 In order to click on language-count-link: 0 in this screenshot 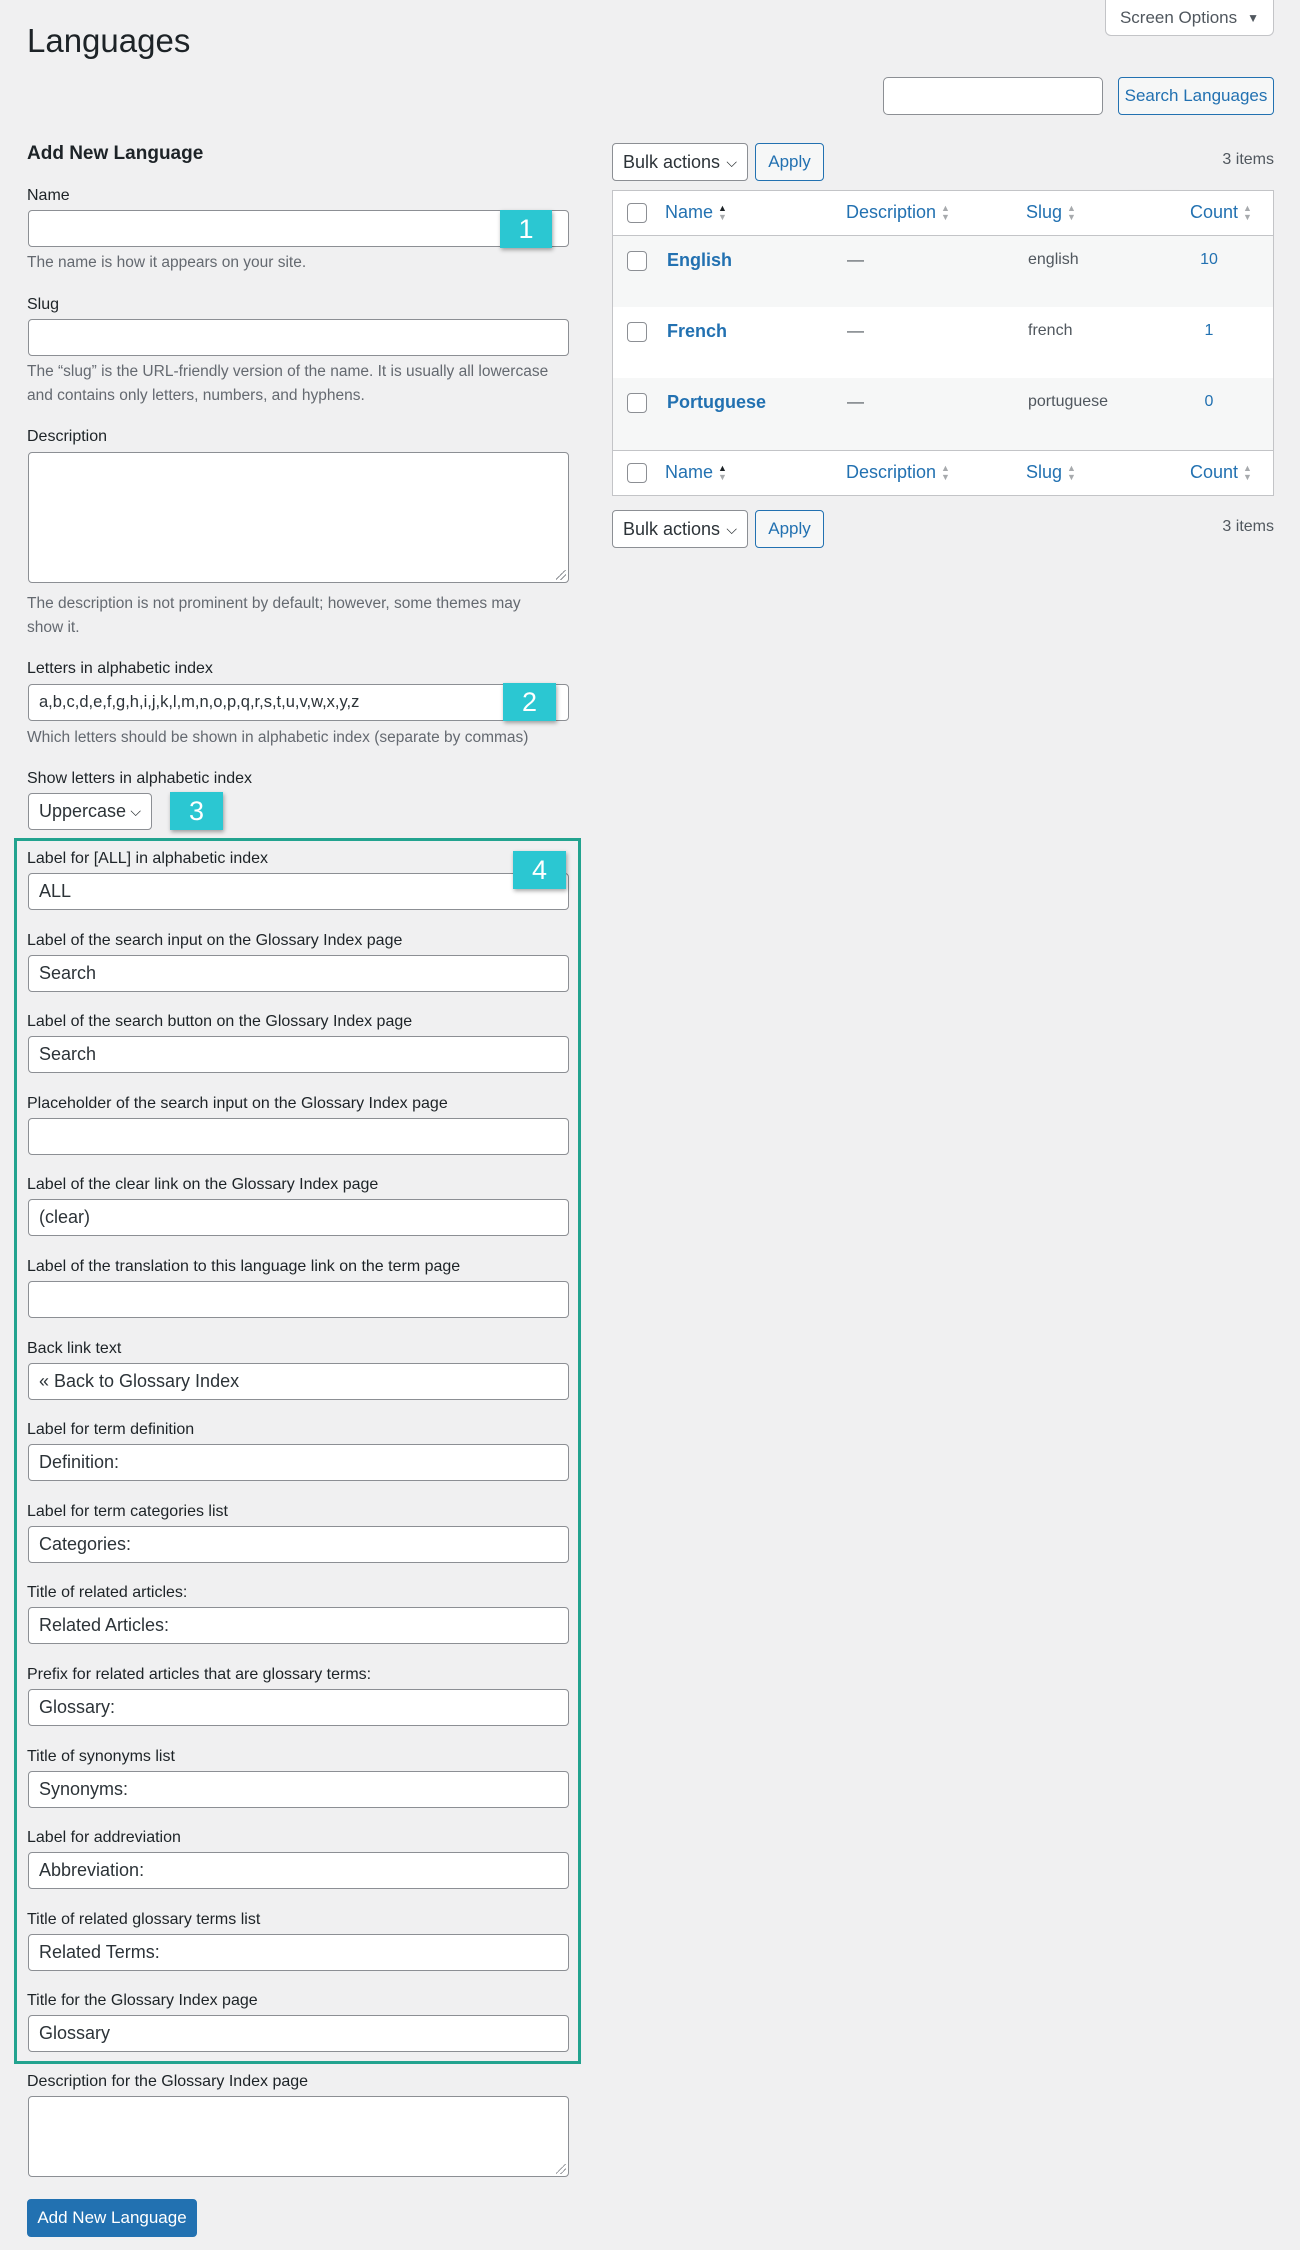, I will do `click(1209, 402)`.